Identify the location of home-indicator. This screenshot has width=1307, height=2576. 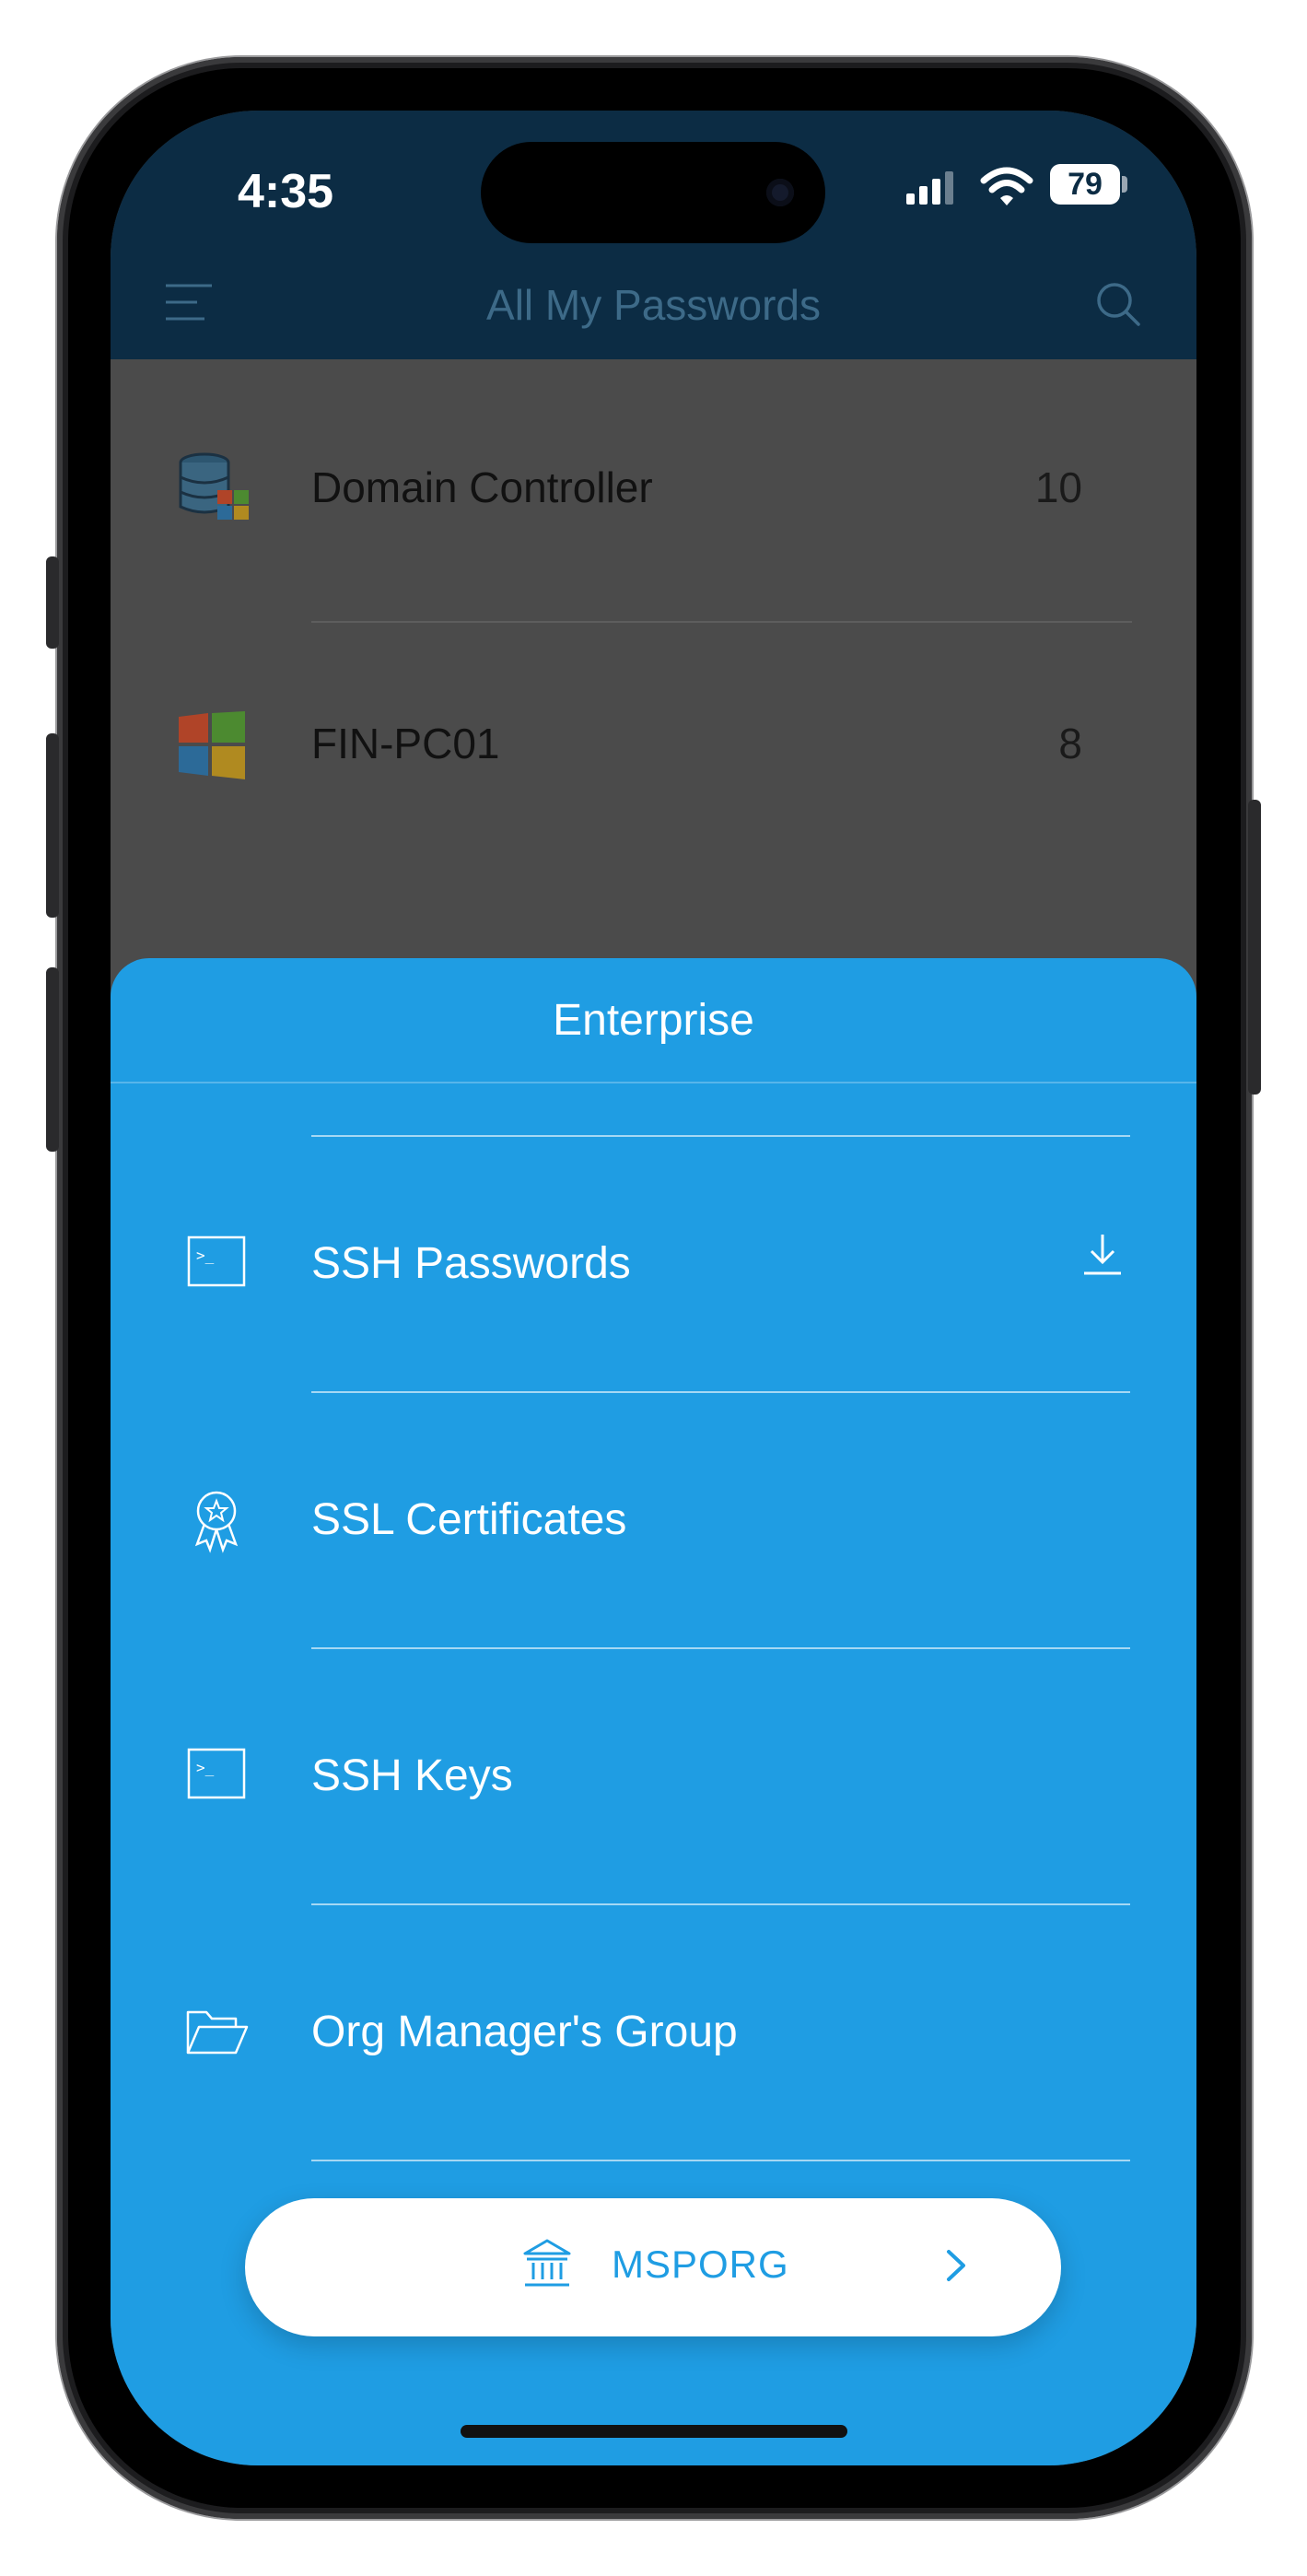
(654, 2431).